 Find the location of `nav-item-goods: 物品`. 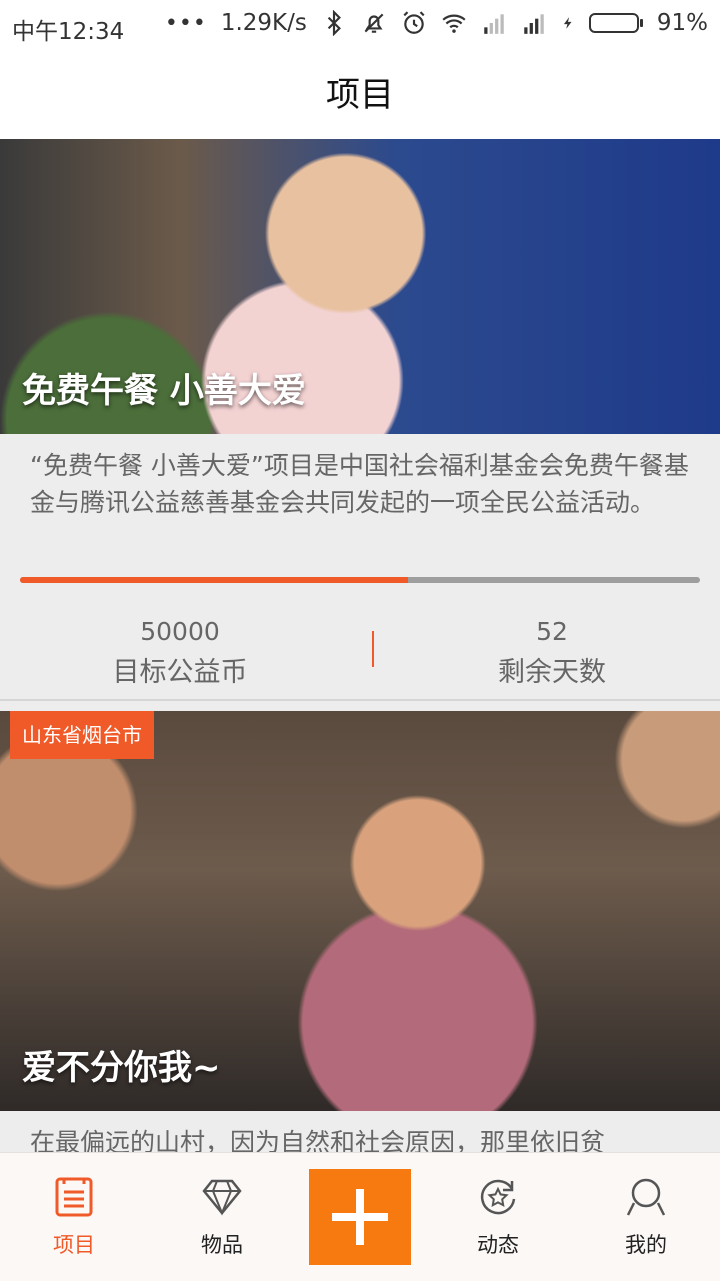

nav-item-goods: 物品 is located at coordinates (222, 1217).